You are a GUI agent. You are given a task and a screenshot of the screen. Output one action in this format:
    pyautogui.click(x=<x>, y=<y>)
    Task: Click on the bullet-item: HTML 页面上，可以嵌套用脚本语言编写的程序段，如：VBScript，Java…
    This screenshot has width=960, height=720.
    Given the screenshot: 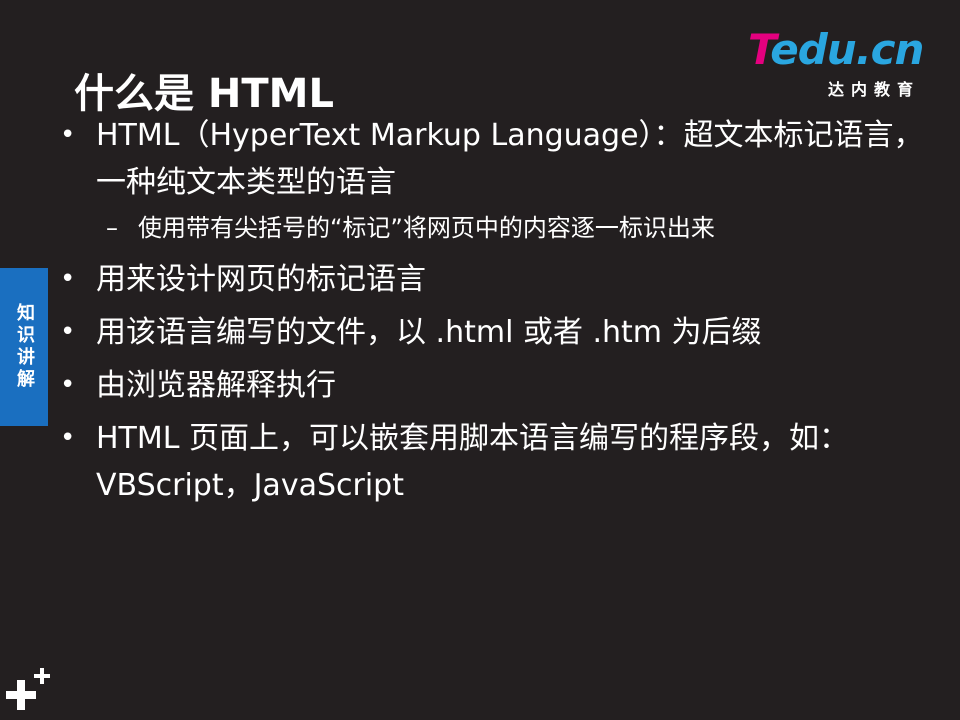 What is the action you would take?
    pyautogui.click(x=501, y=462)
    